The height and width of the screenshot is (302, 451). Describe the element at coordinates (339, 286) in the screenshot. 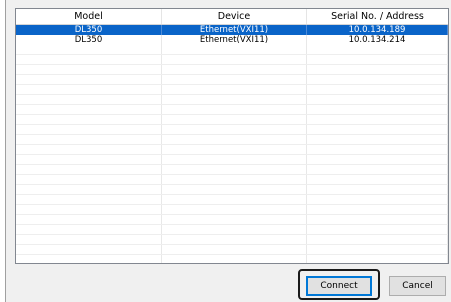

I see `connect-button: Connect` at that location.